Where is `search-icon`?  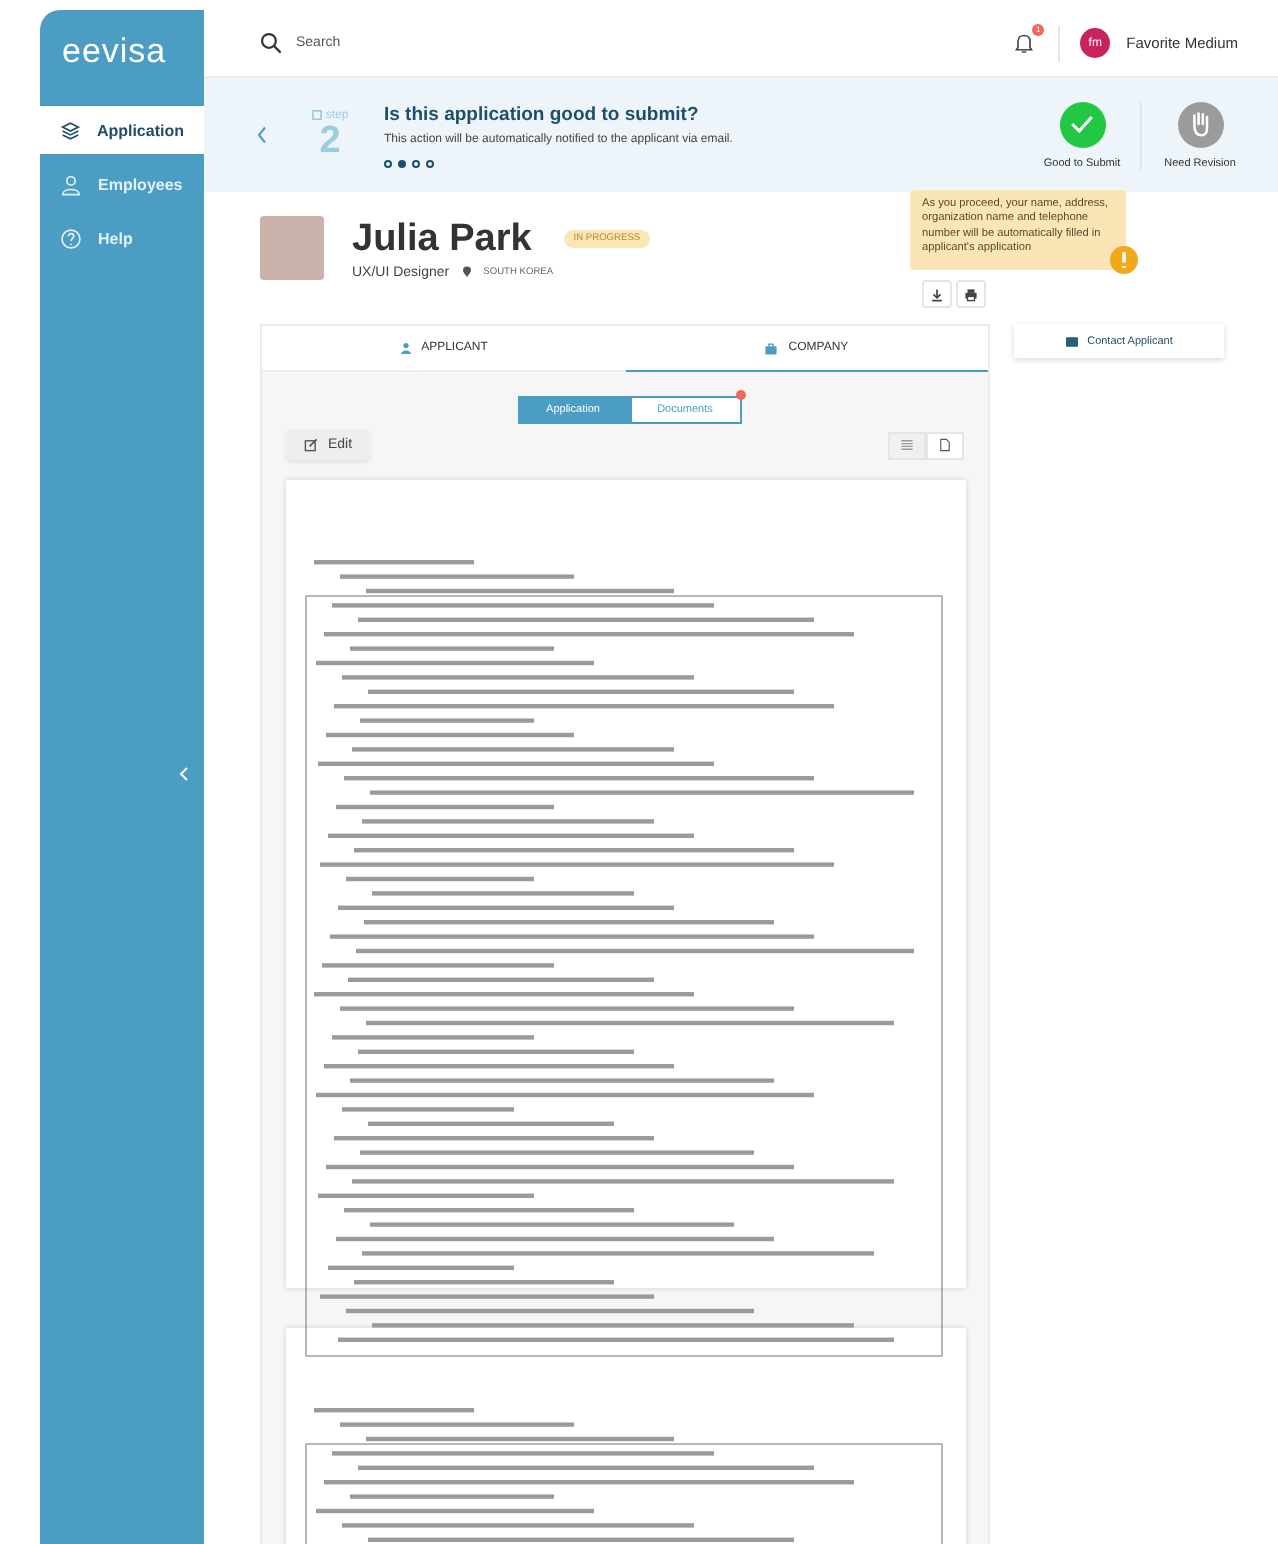 search-icon is located at coordinates (271, 43).